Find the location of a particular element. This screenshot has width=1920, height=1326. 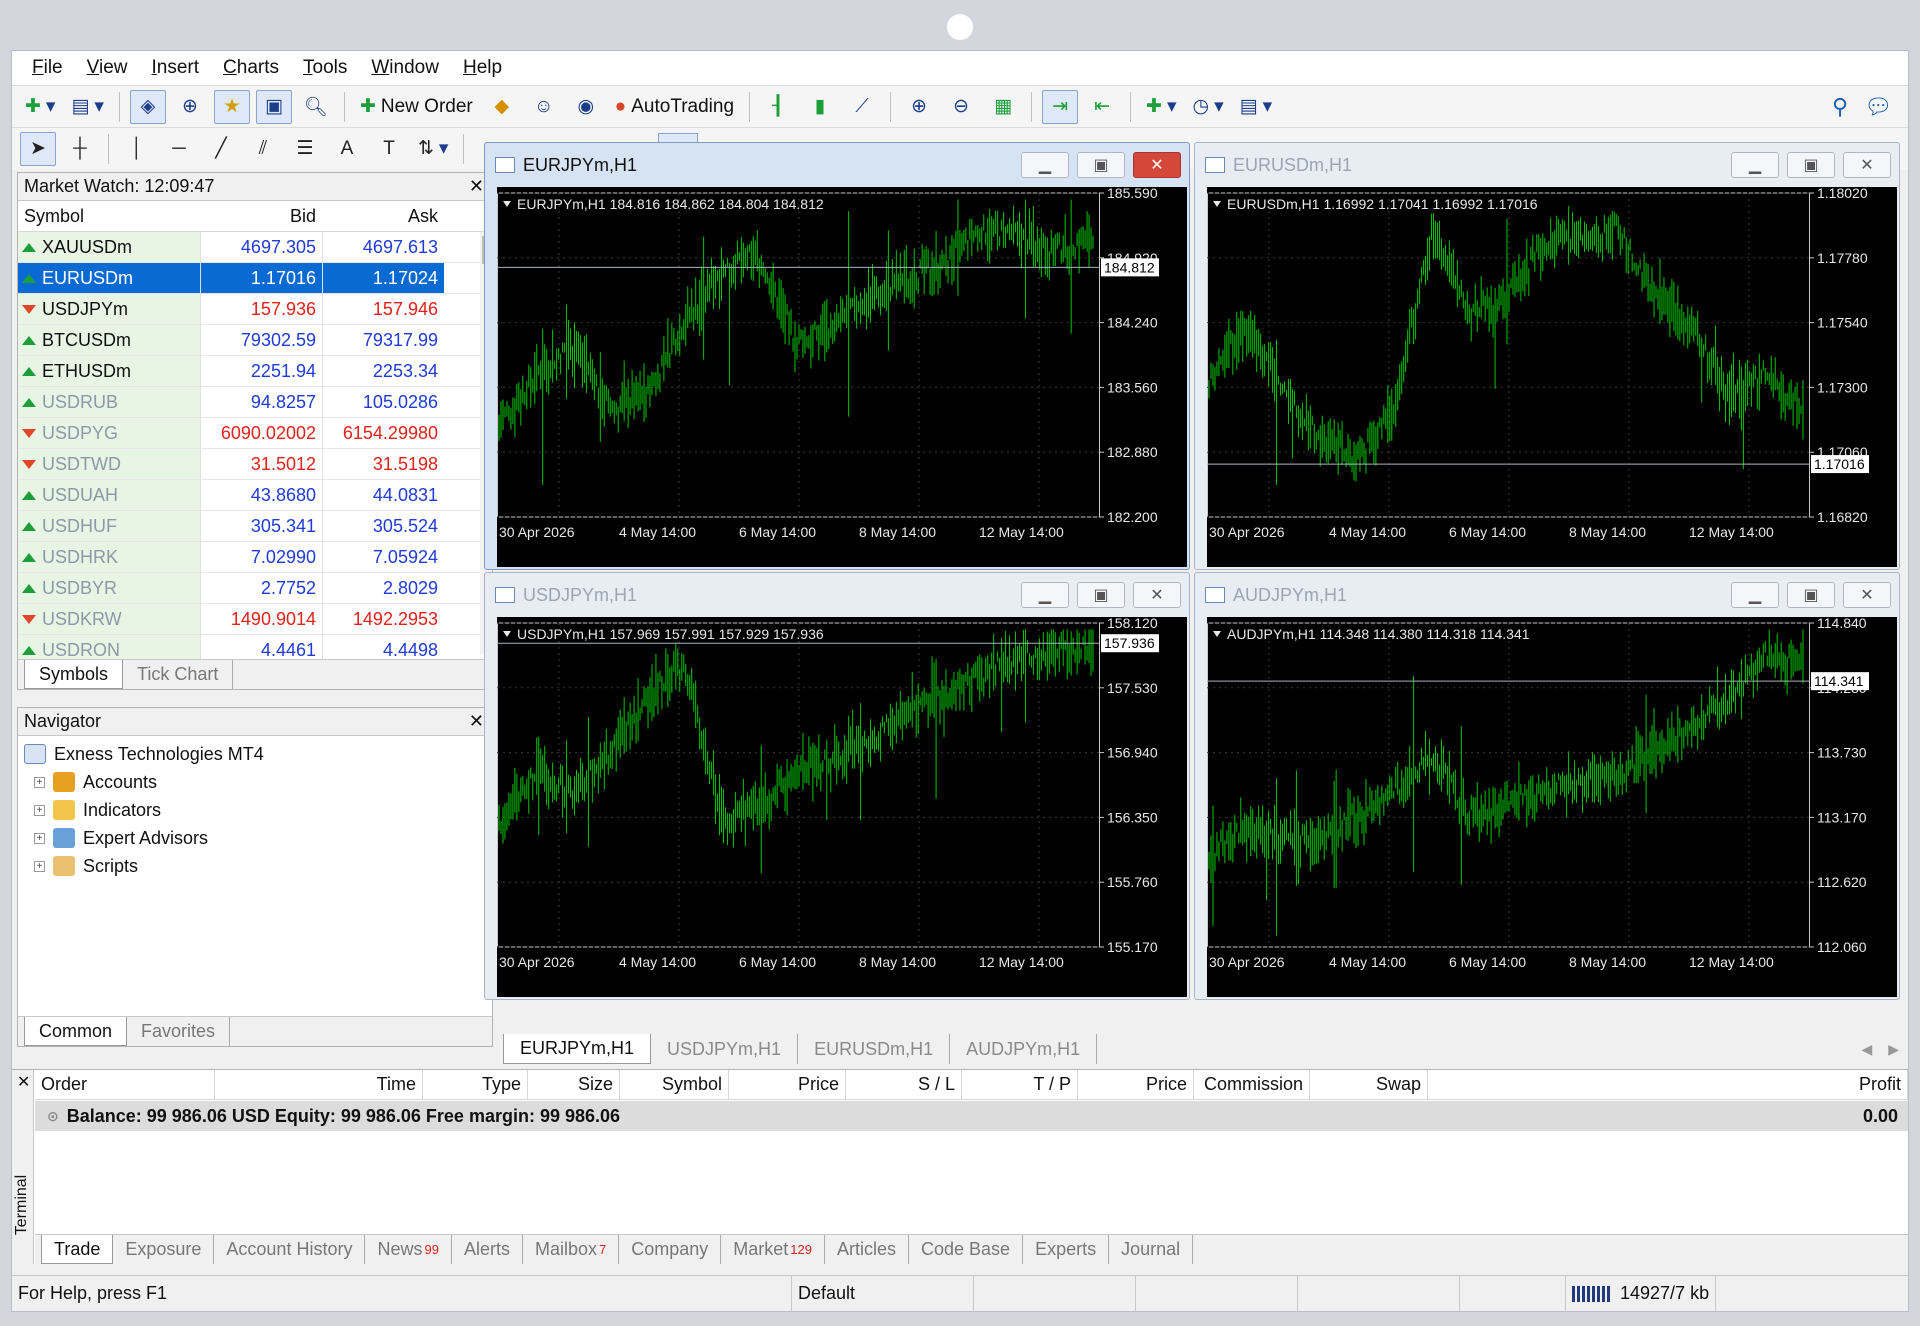

menu-window: Window is located at coordinates (405, 68).